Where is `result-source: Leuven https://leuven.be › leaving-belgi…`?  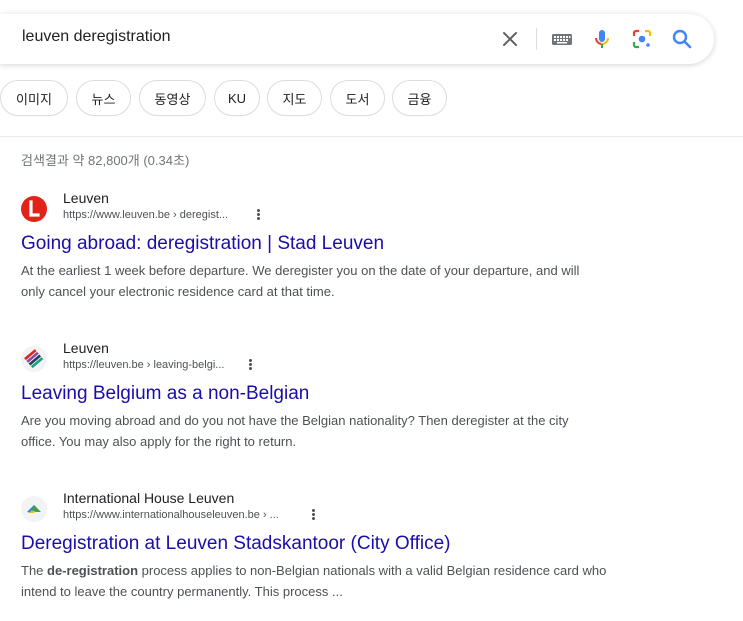 result-source: Leuven https://leuven.be › leaving-belgi… is located at coordinates (341, 358).